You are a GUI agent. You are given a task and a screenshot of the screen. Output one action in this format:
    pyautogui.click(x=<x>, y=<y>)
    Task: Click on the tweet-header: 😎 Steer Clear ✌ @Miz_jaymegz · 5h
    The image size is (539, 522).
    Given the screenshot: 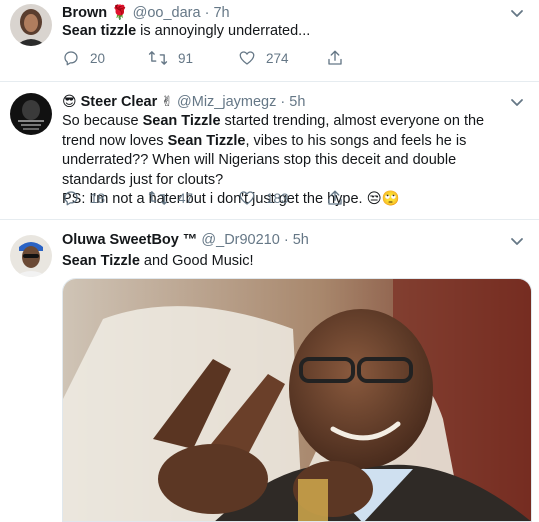 What is the action you would take?
    pyautogui.click(x=282, y=101)
    